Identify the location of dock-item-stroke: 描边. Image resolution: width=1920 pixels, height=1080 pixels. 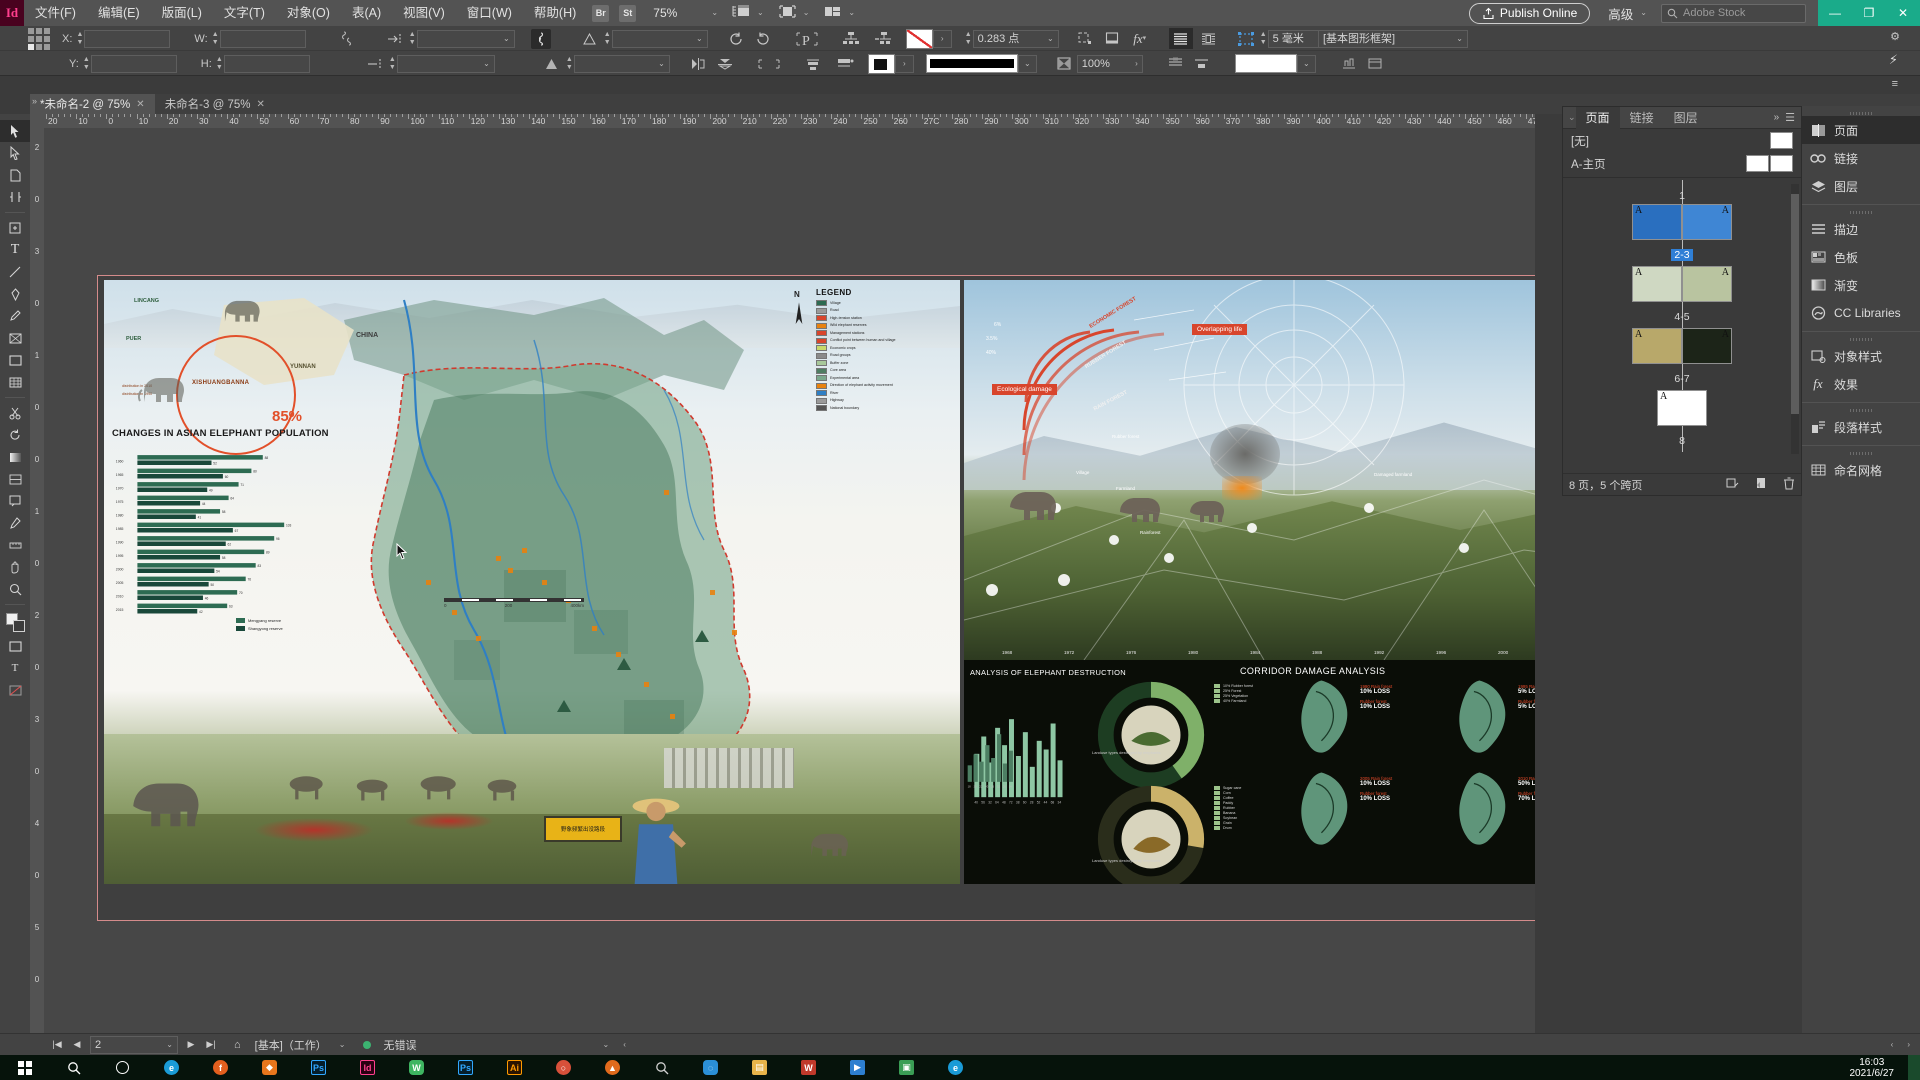
(1861, 229).